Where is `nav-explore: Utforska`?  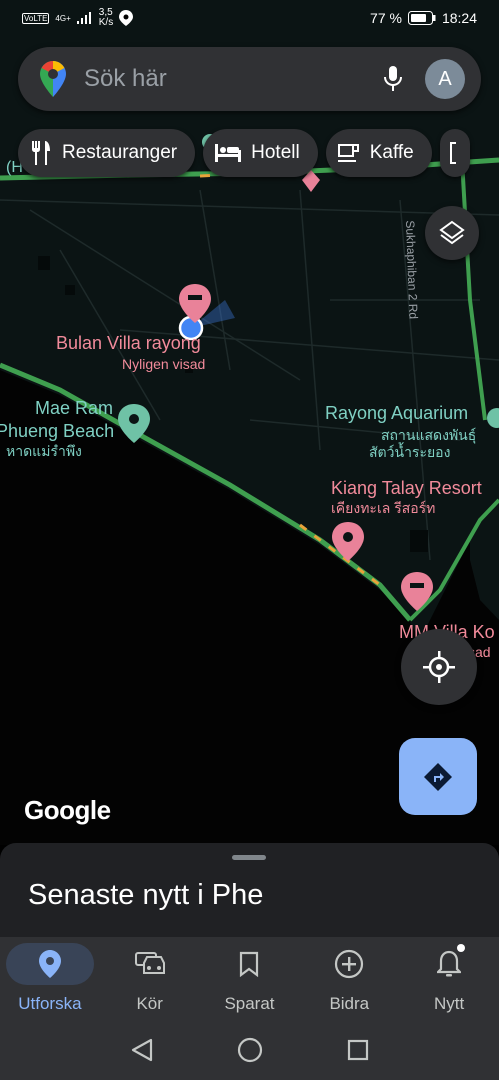 nav-explore: Utforska is located at coordinates (50, 978).